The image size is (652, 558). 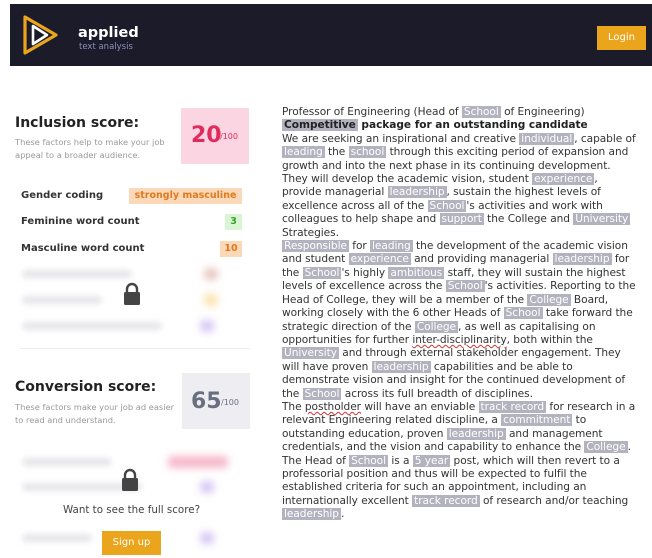 I want to click on brand-subtitle: text analysis, so click(x=106, y=47).